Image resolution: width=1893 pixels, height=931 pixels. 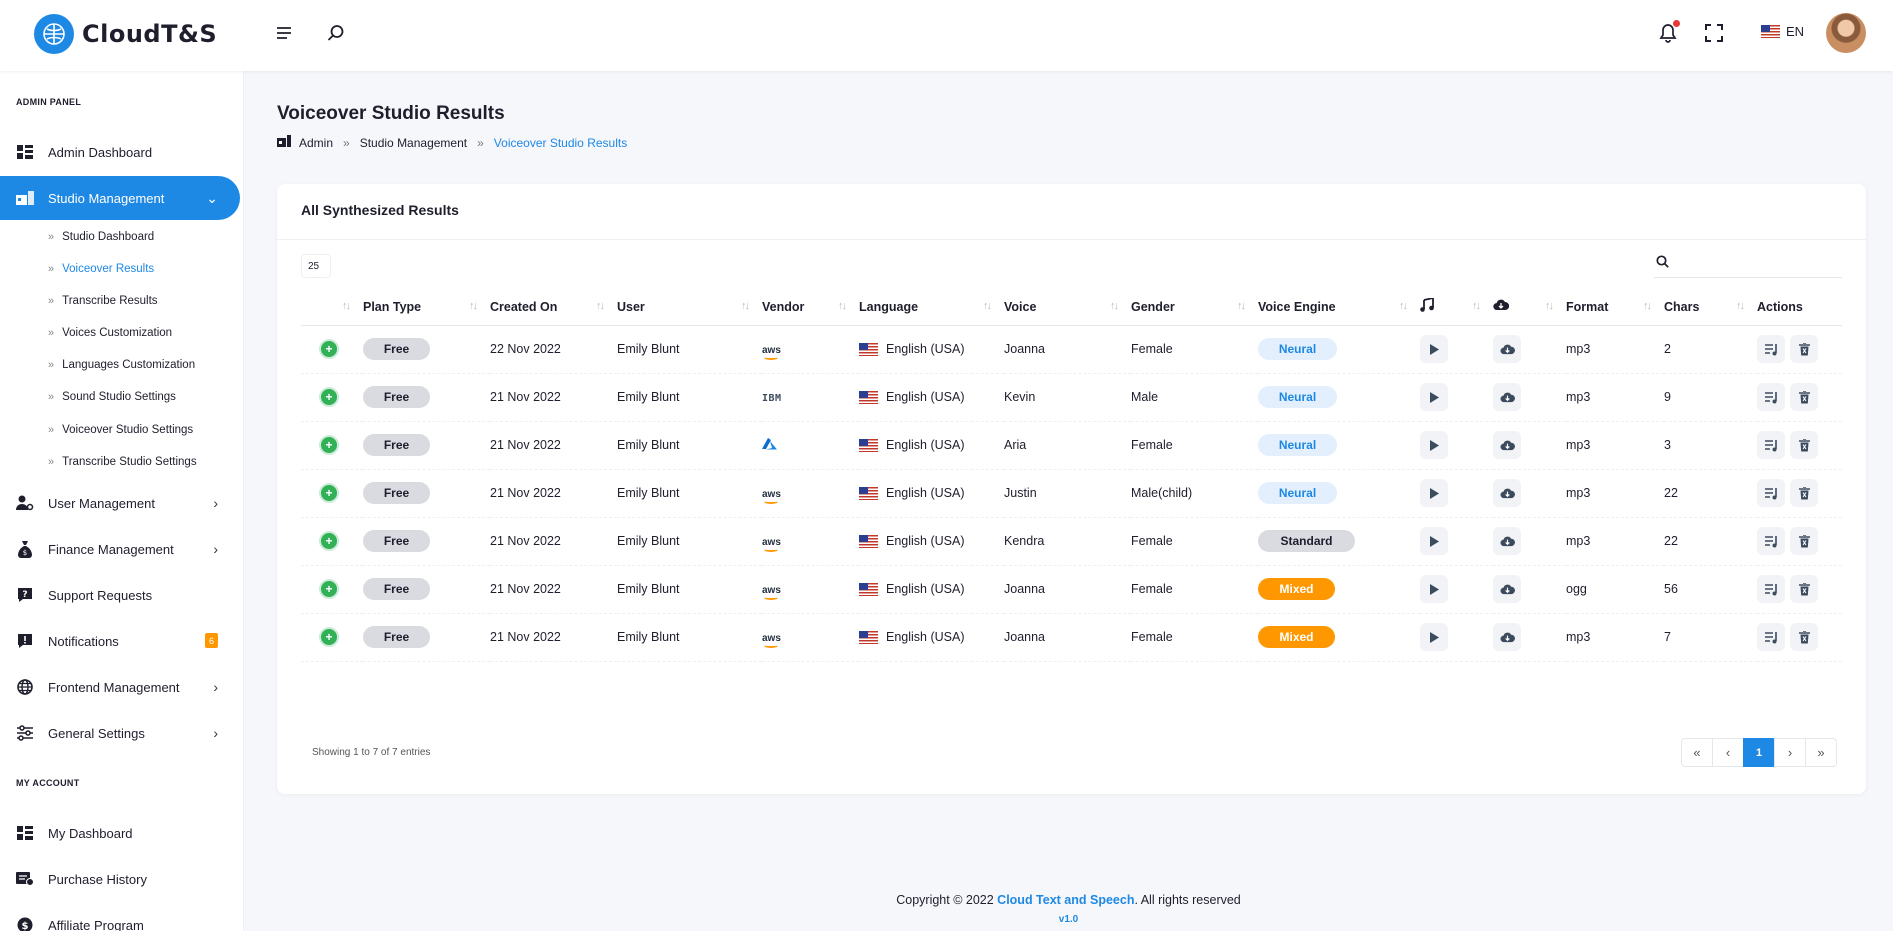 I want to click on pagination-page-1: 1, so click(x=1759, y=752).